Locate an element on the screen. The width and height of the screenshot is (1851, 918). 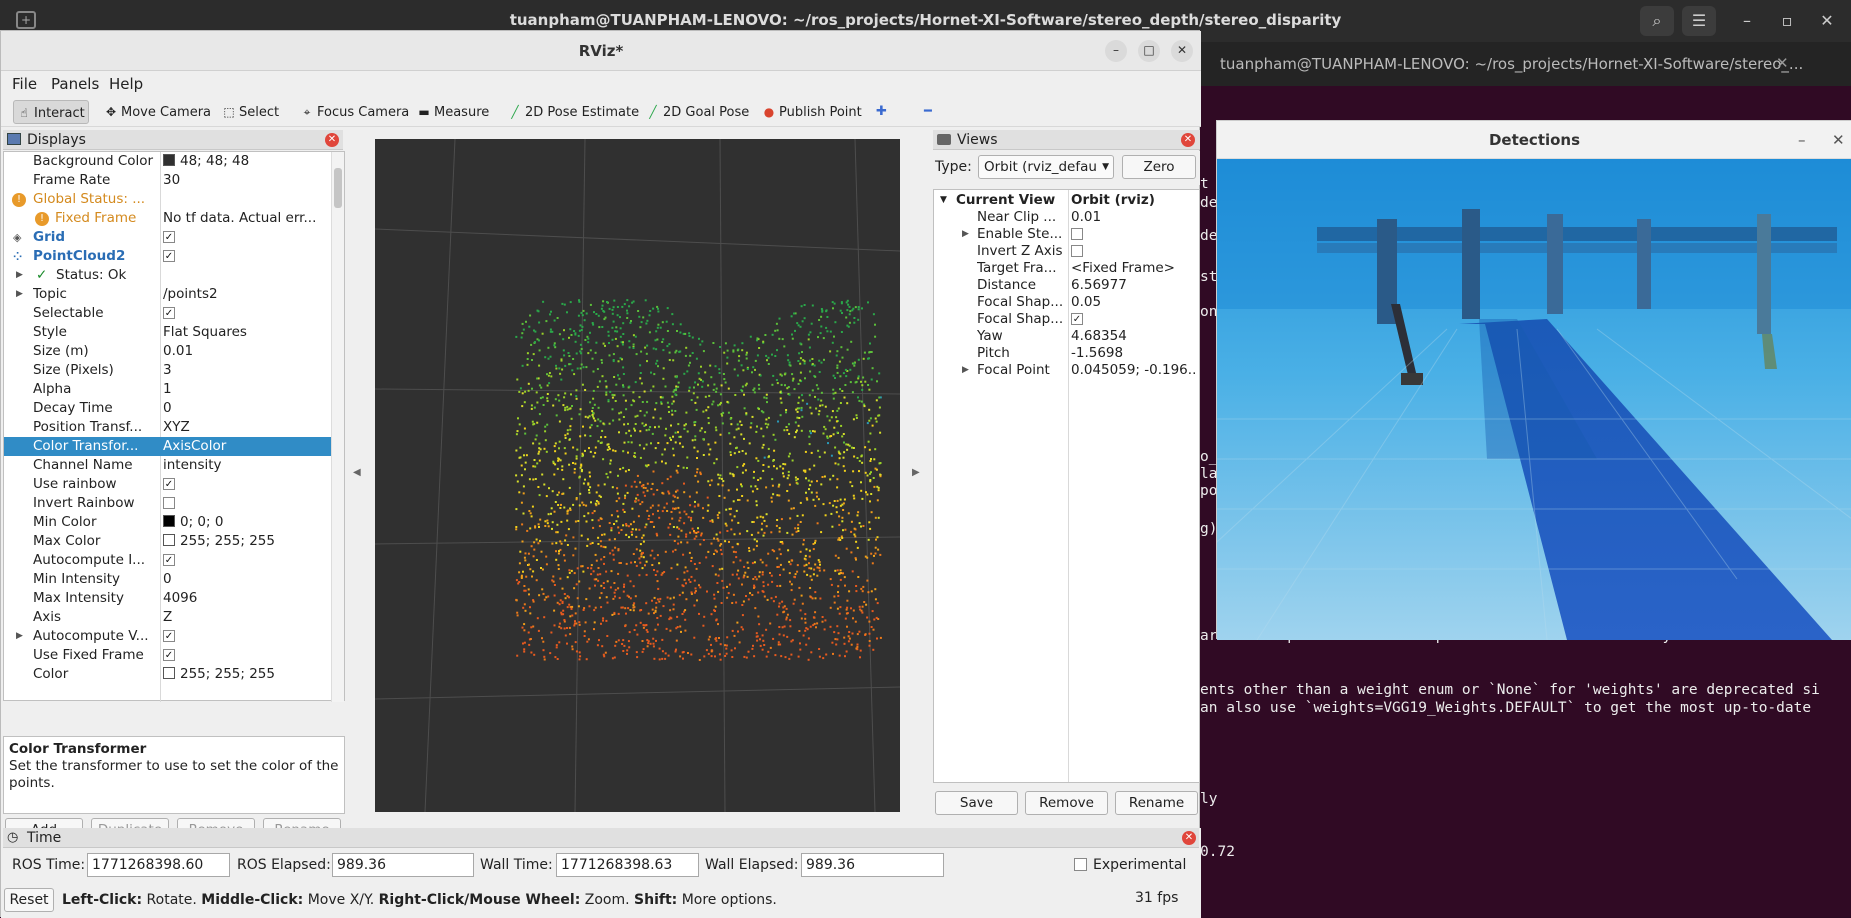
menu-help: Help is located at coordinates (126, 84).